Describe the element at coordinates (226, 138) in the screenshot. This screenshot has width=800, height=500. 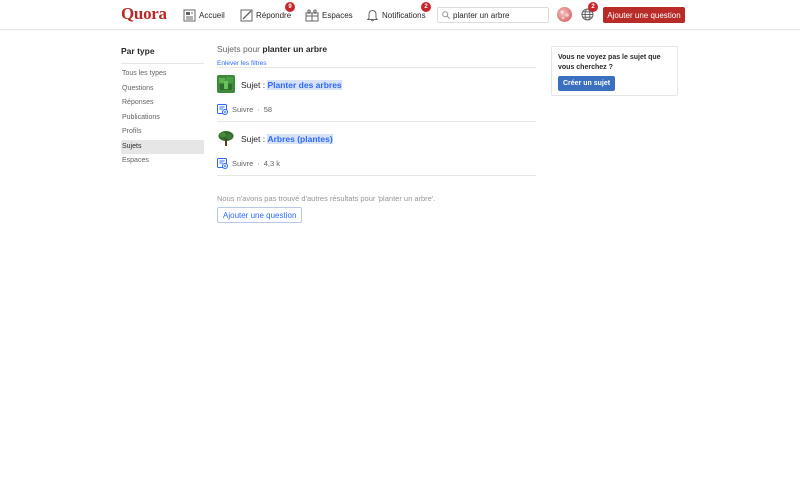
I see `topic-image-trees-plants` at that location.